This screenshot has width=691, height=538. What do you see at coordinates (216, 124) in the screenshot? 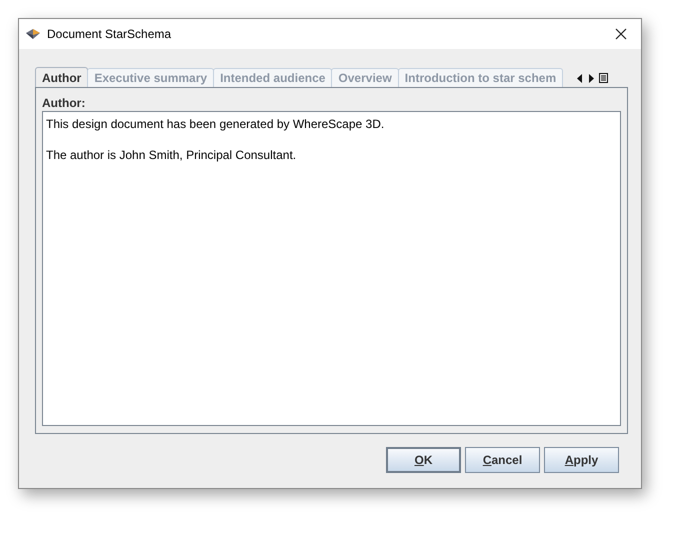
I see `text-line: This design document has been generated by WhereScape 3D.` at bounding box center [216, 124].